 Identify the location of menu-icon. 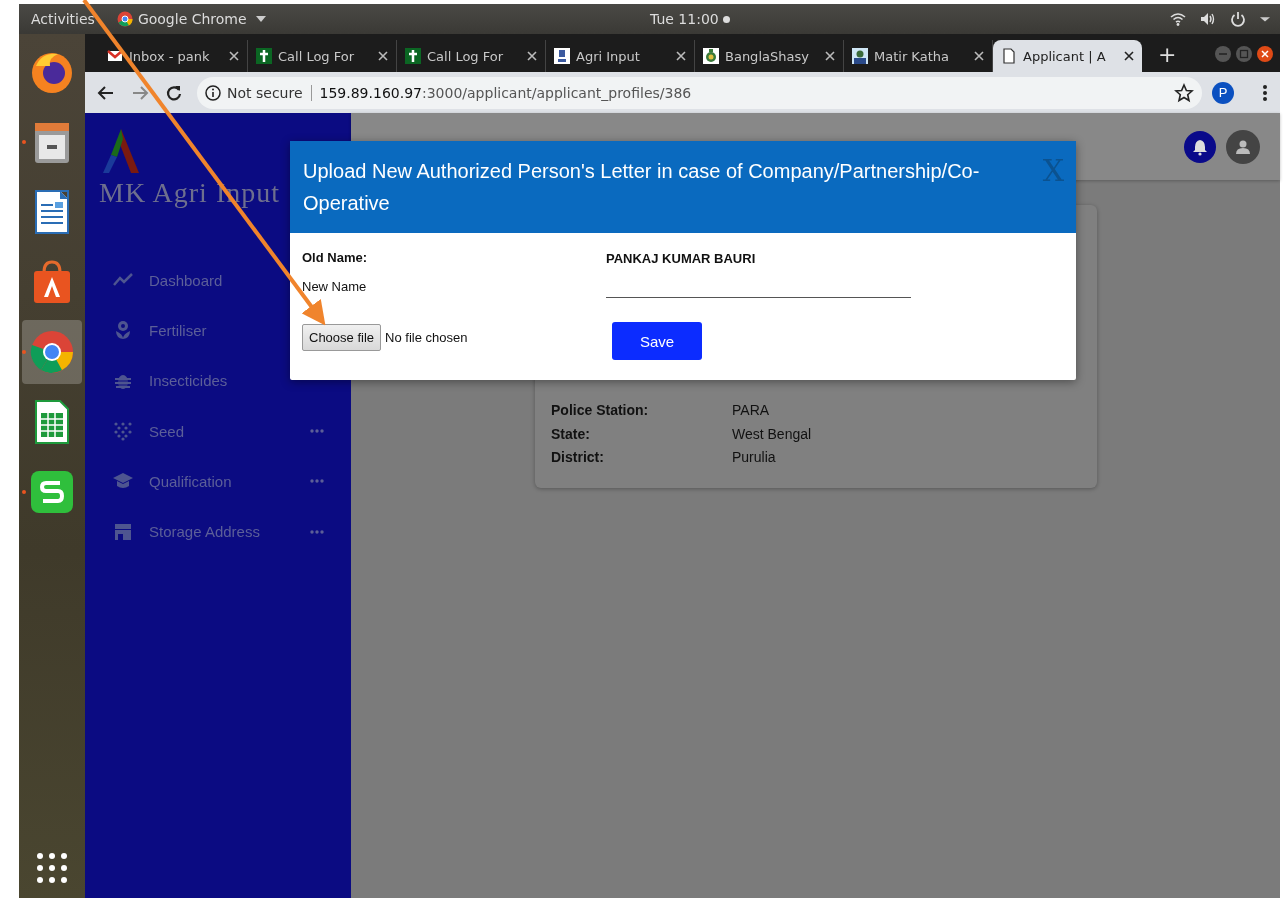
(1265, 92).